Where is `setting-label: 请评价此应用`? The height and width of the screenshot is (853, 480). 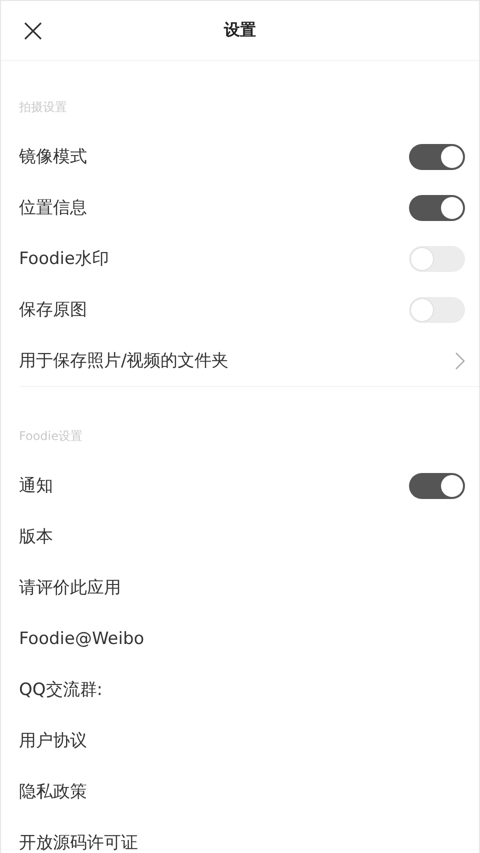
setting-label: 请评价此应用 is located at coordinates (70, 587).